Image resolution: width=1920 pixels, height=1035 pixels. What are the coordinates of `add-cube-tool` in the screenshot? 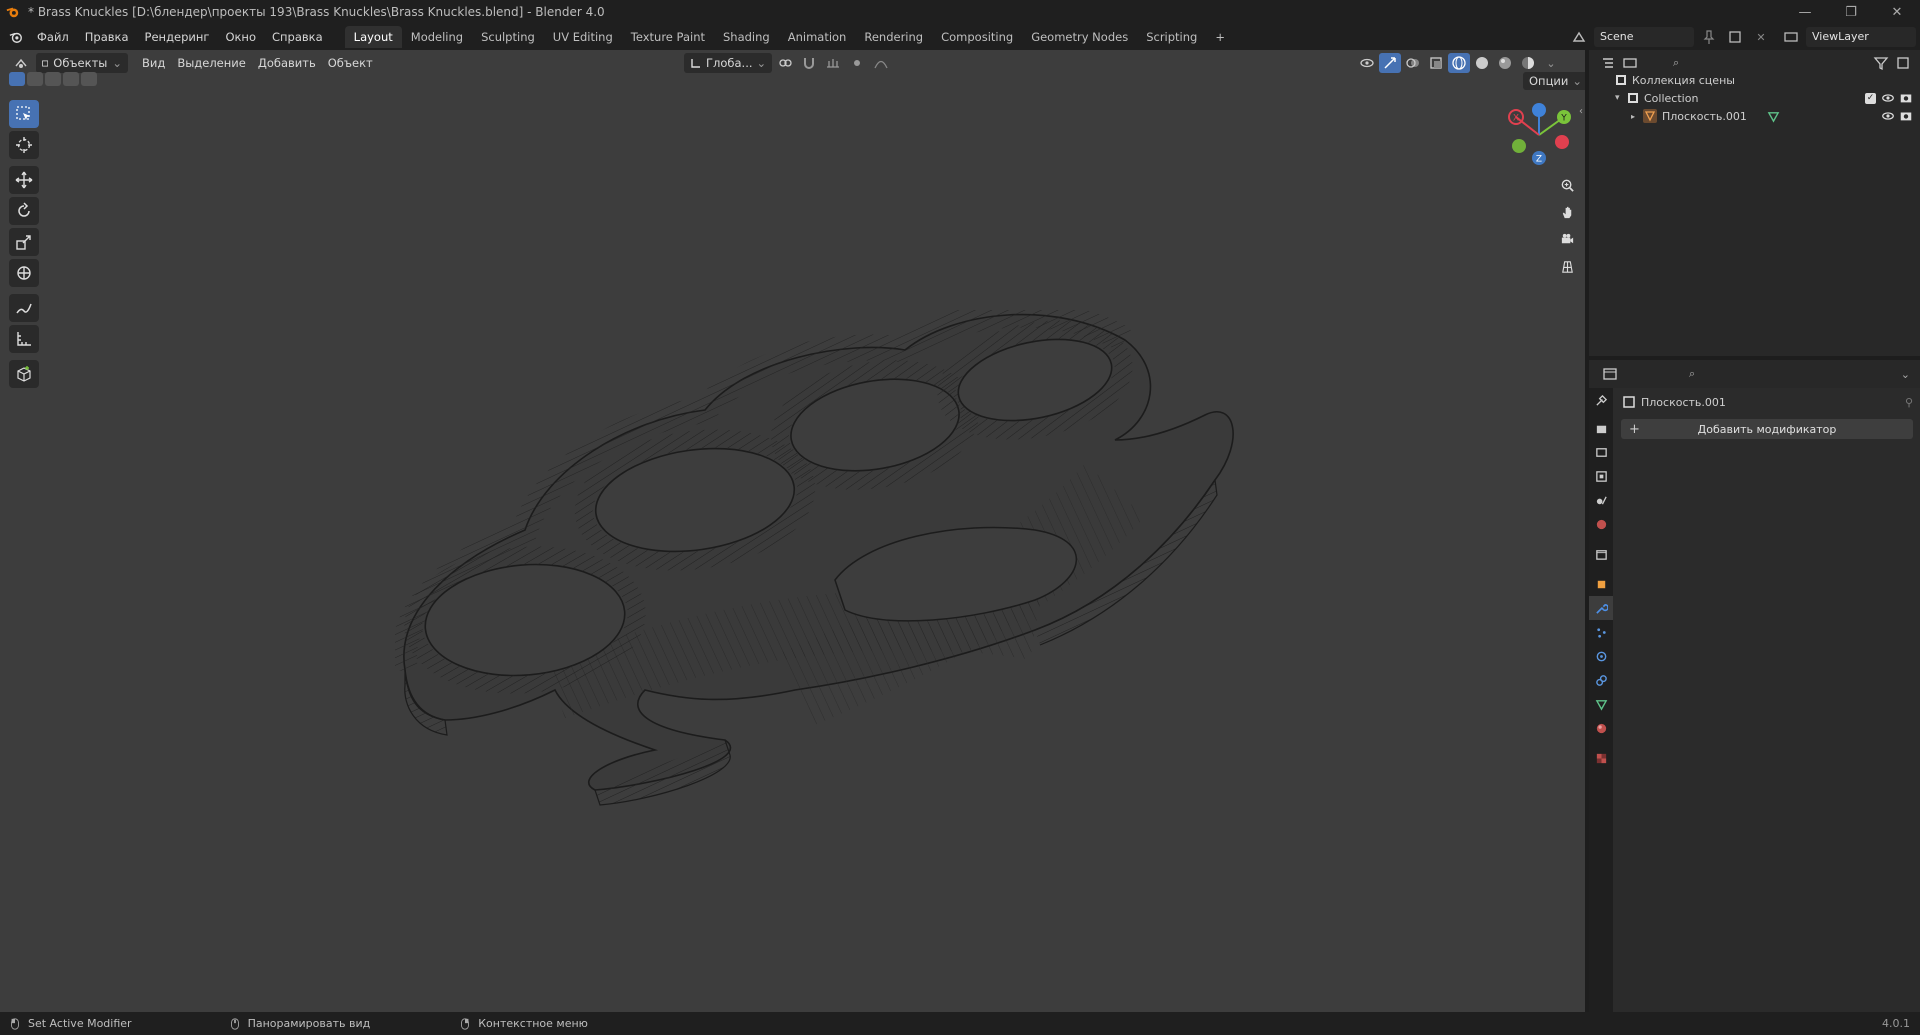 It's located at (24, 374).